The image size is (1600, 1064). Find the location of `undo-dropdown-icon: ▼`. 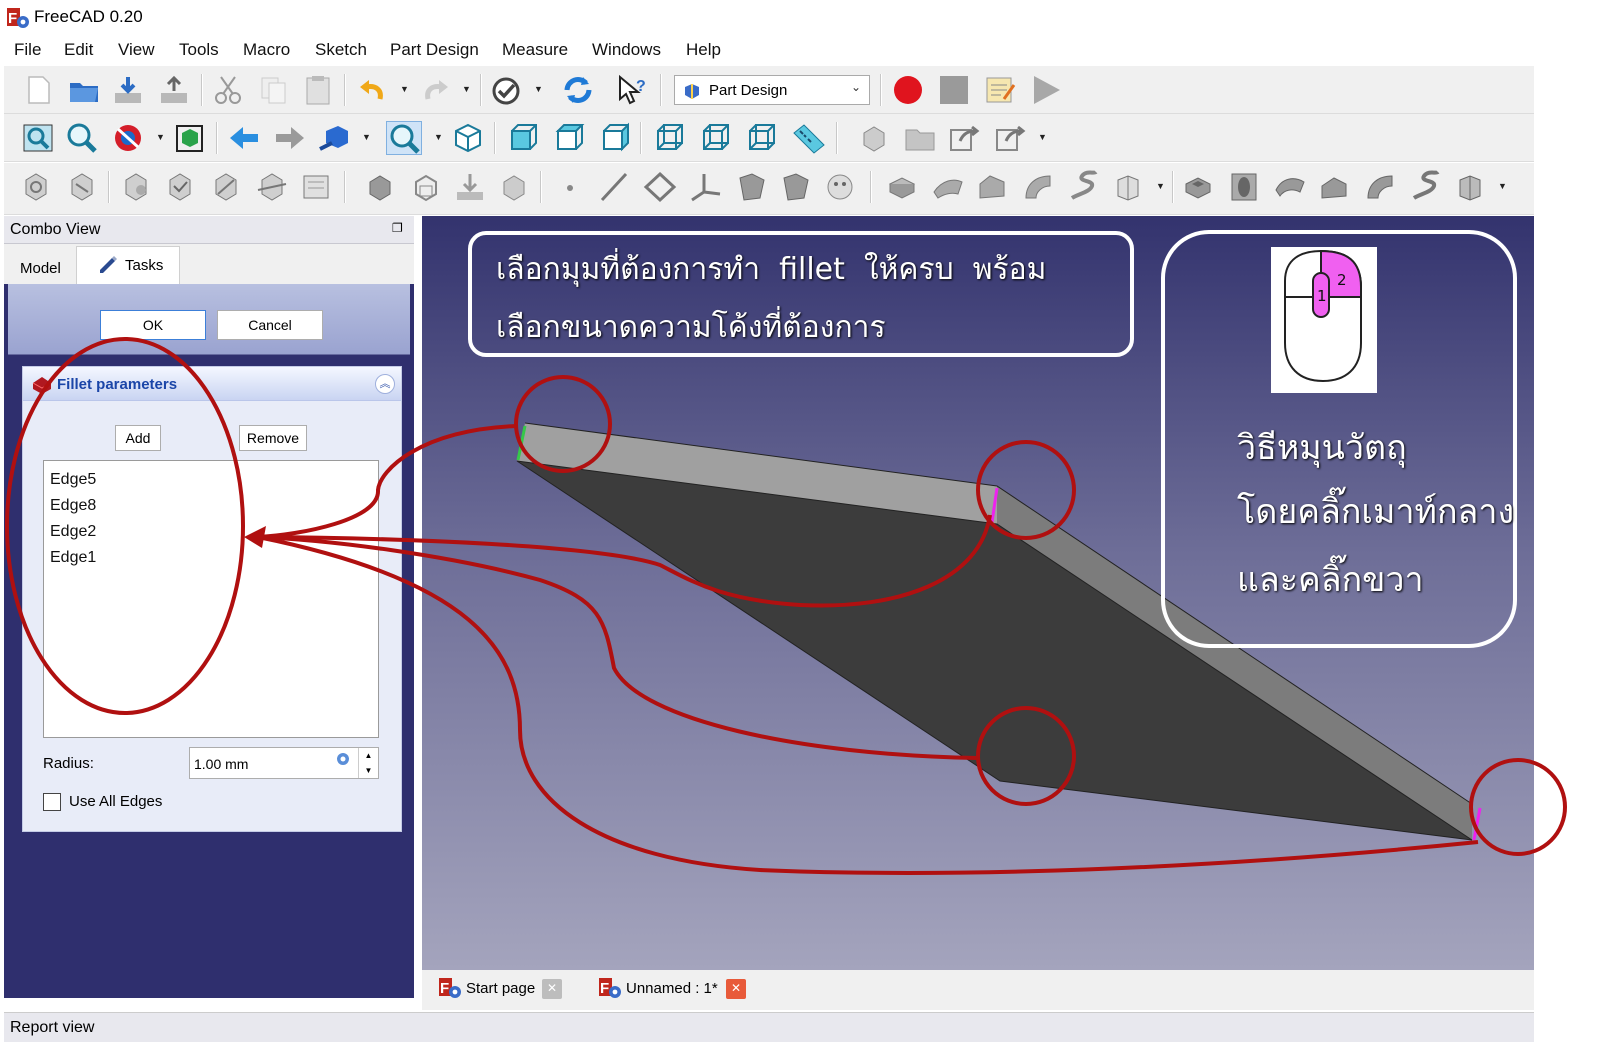

undo-dropdown-icon: ▼ is located at coordinates (405, 89).